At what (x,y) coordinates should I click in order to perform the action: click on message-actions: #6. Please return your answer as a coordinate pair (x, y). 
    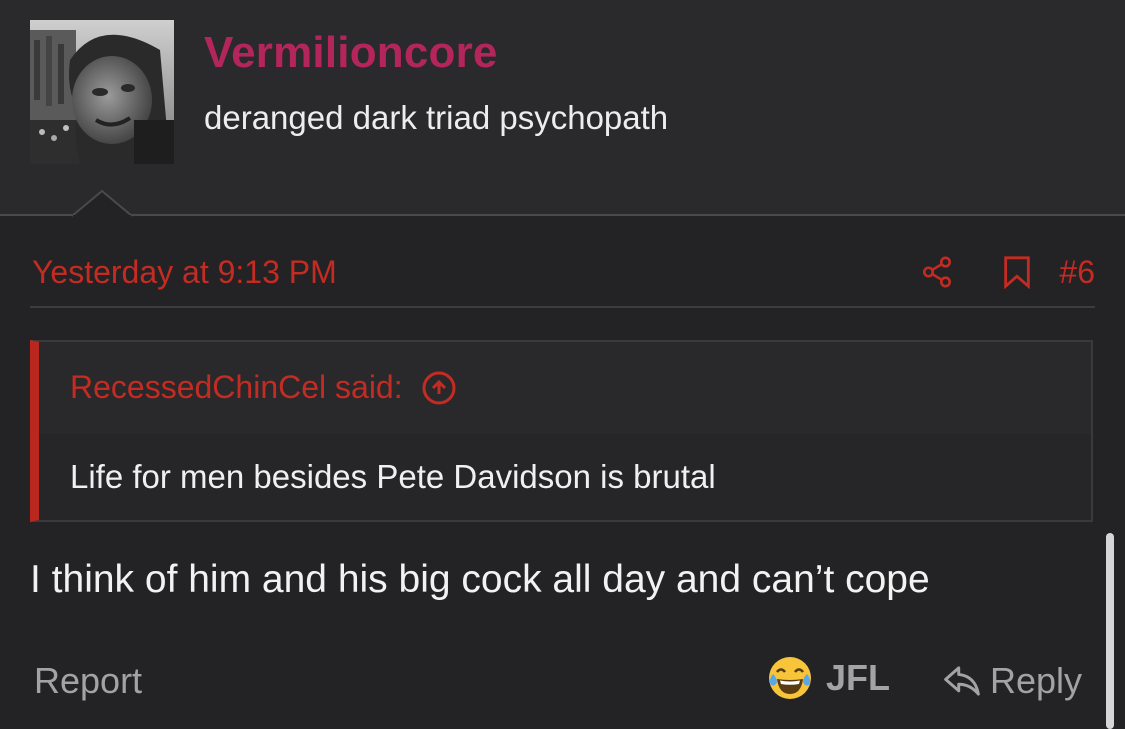
    Looking at the image, I should click on (1006, 272).